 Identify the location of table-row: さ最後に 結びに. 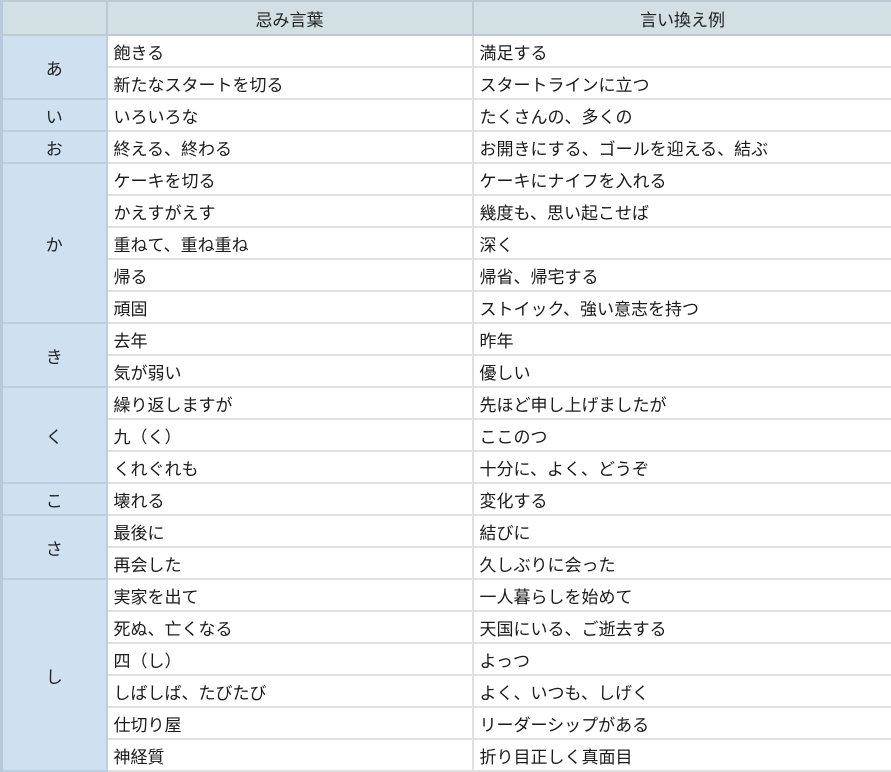
(445, 547).